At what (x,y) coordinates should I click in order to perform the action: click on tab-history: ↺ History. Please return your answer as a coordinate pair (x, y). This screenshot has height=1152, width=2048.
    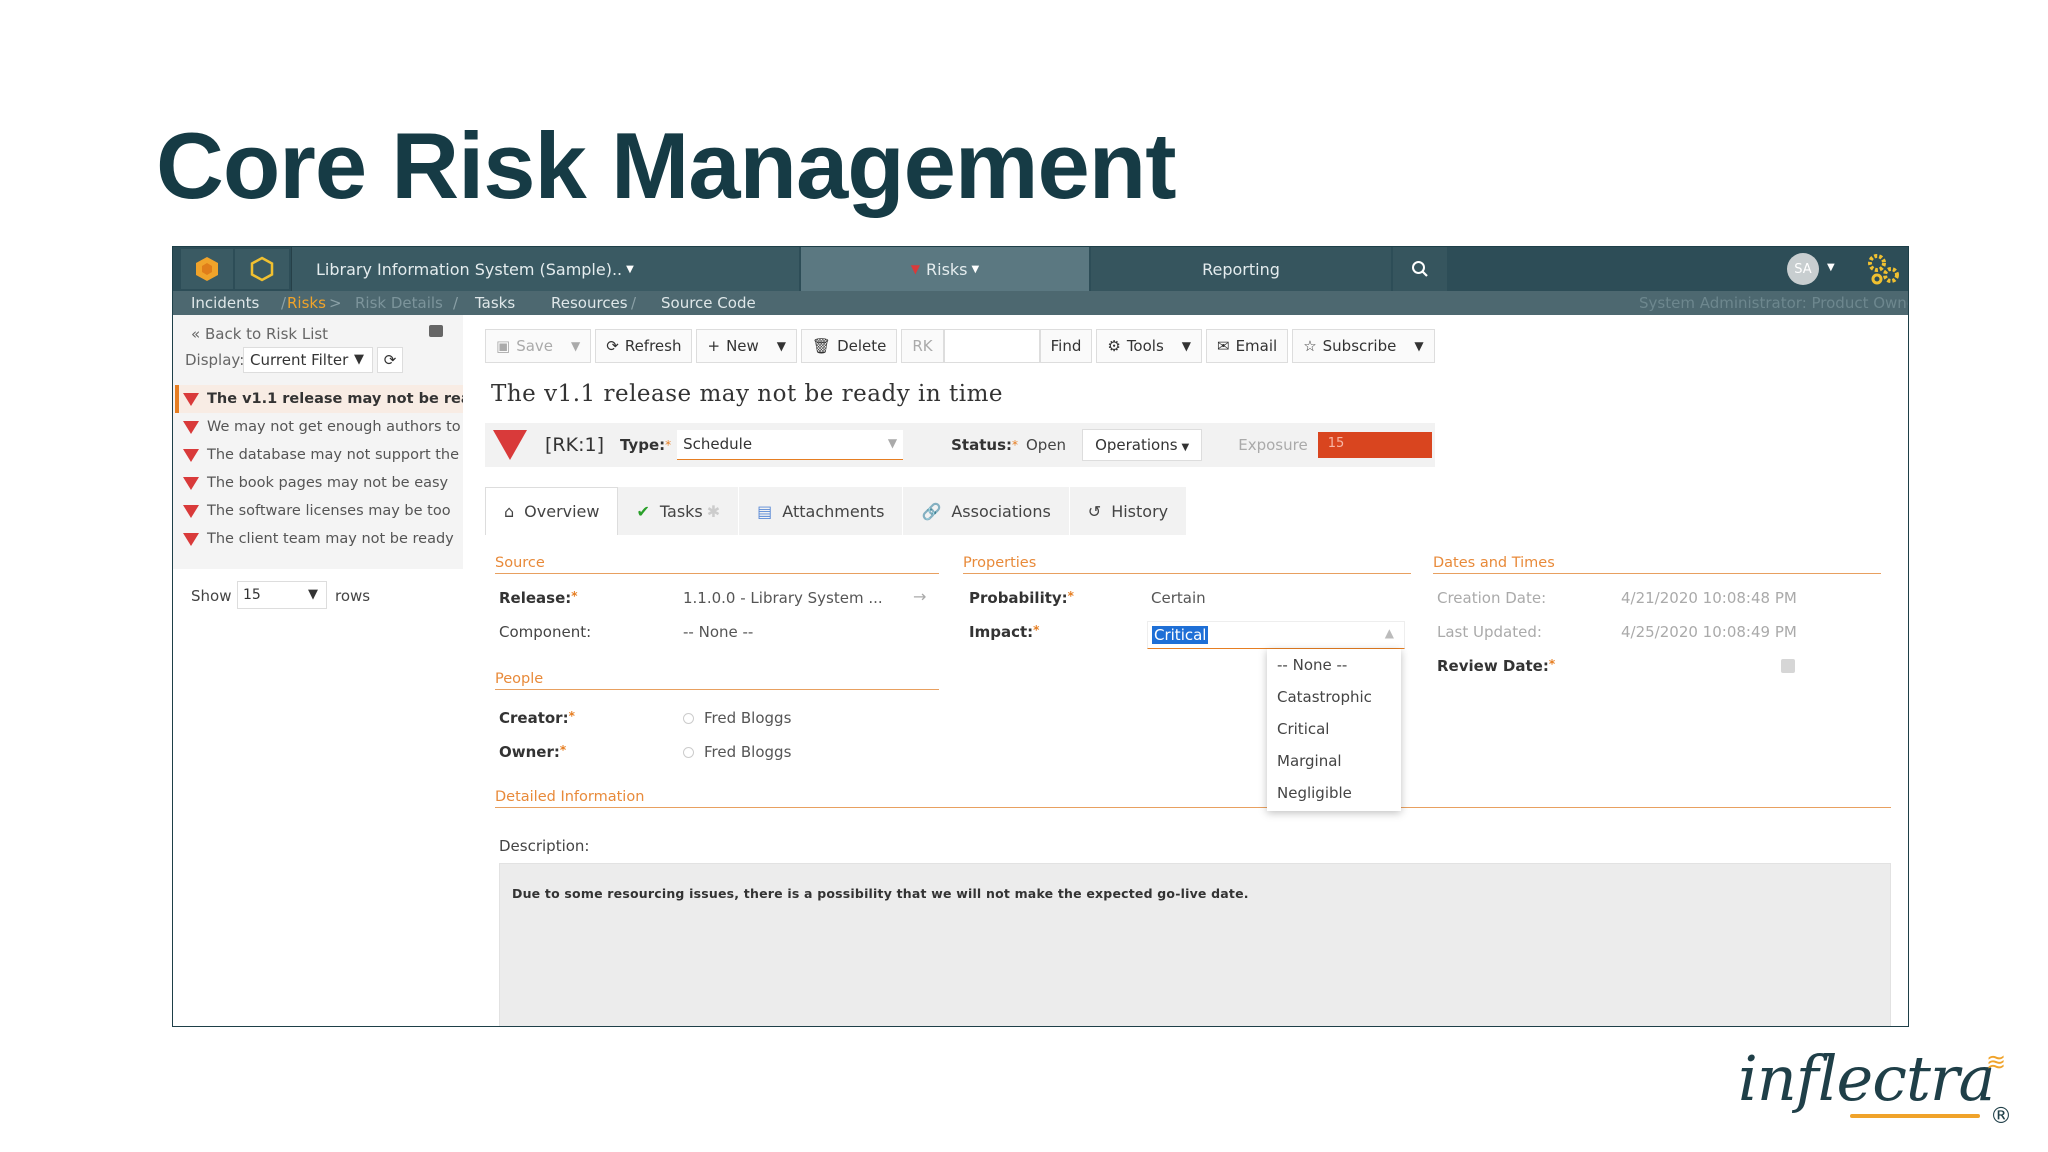
    Looking at the image, I should click on (1128, 511).